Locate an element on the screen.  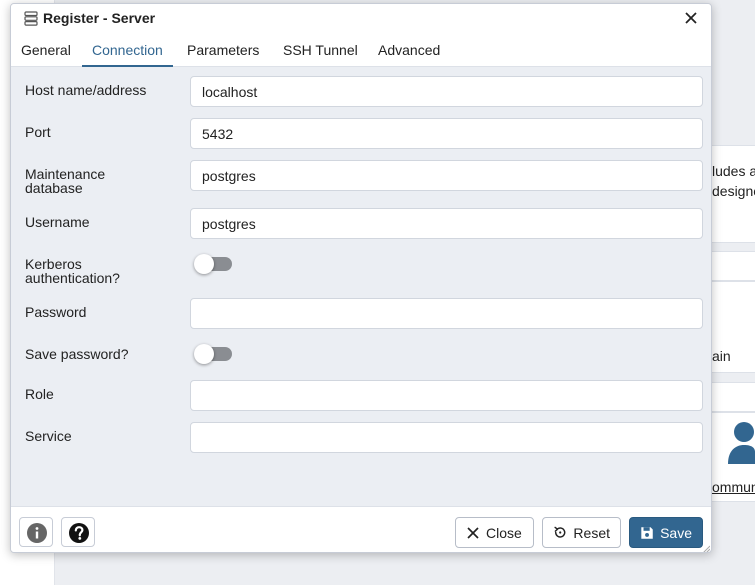
role-label: Role is located at coordinates (39, 394).